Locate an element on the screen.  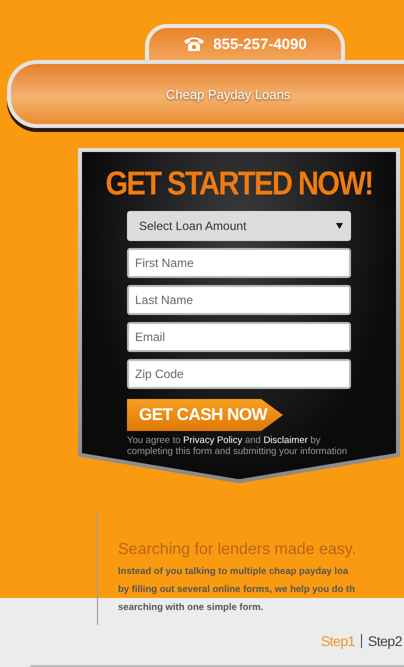
loan-amount-select: Select Loan Amount is located at coordinates (239, 226).